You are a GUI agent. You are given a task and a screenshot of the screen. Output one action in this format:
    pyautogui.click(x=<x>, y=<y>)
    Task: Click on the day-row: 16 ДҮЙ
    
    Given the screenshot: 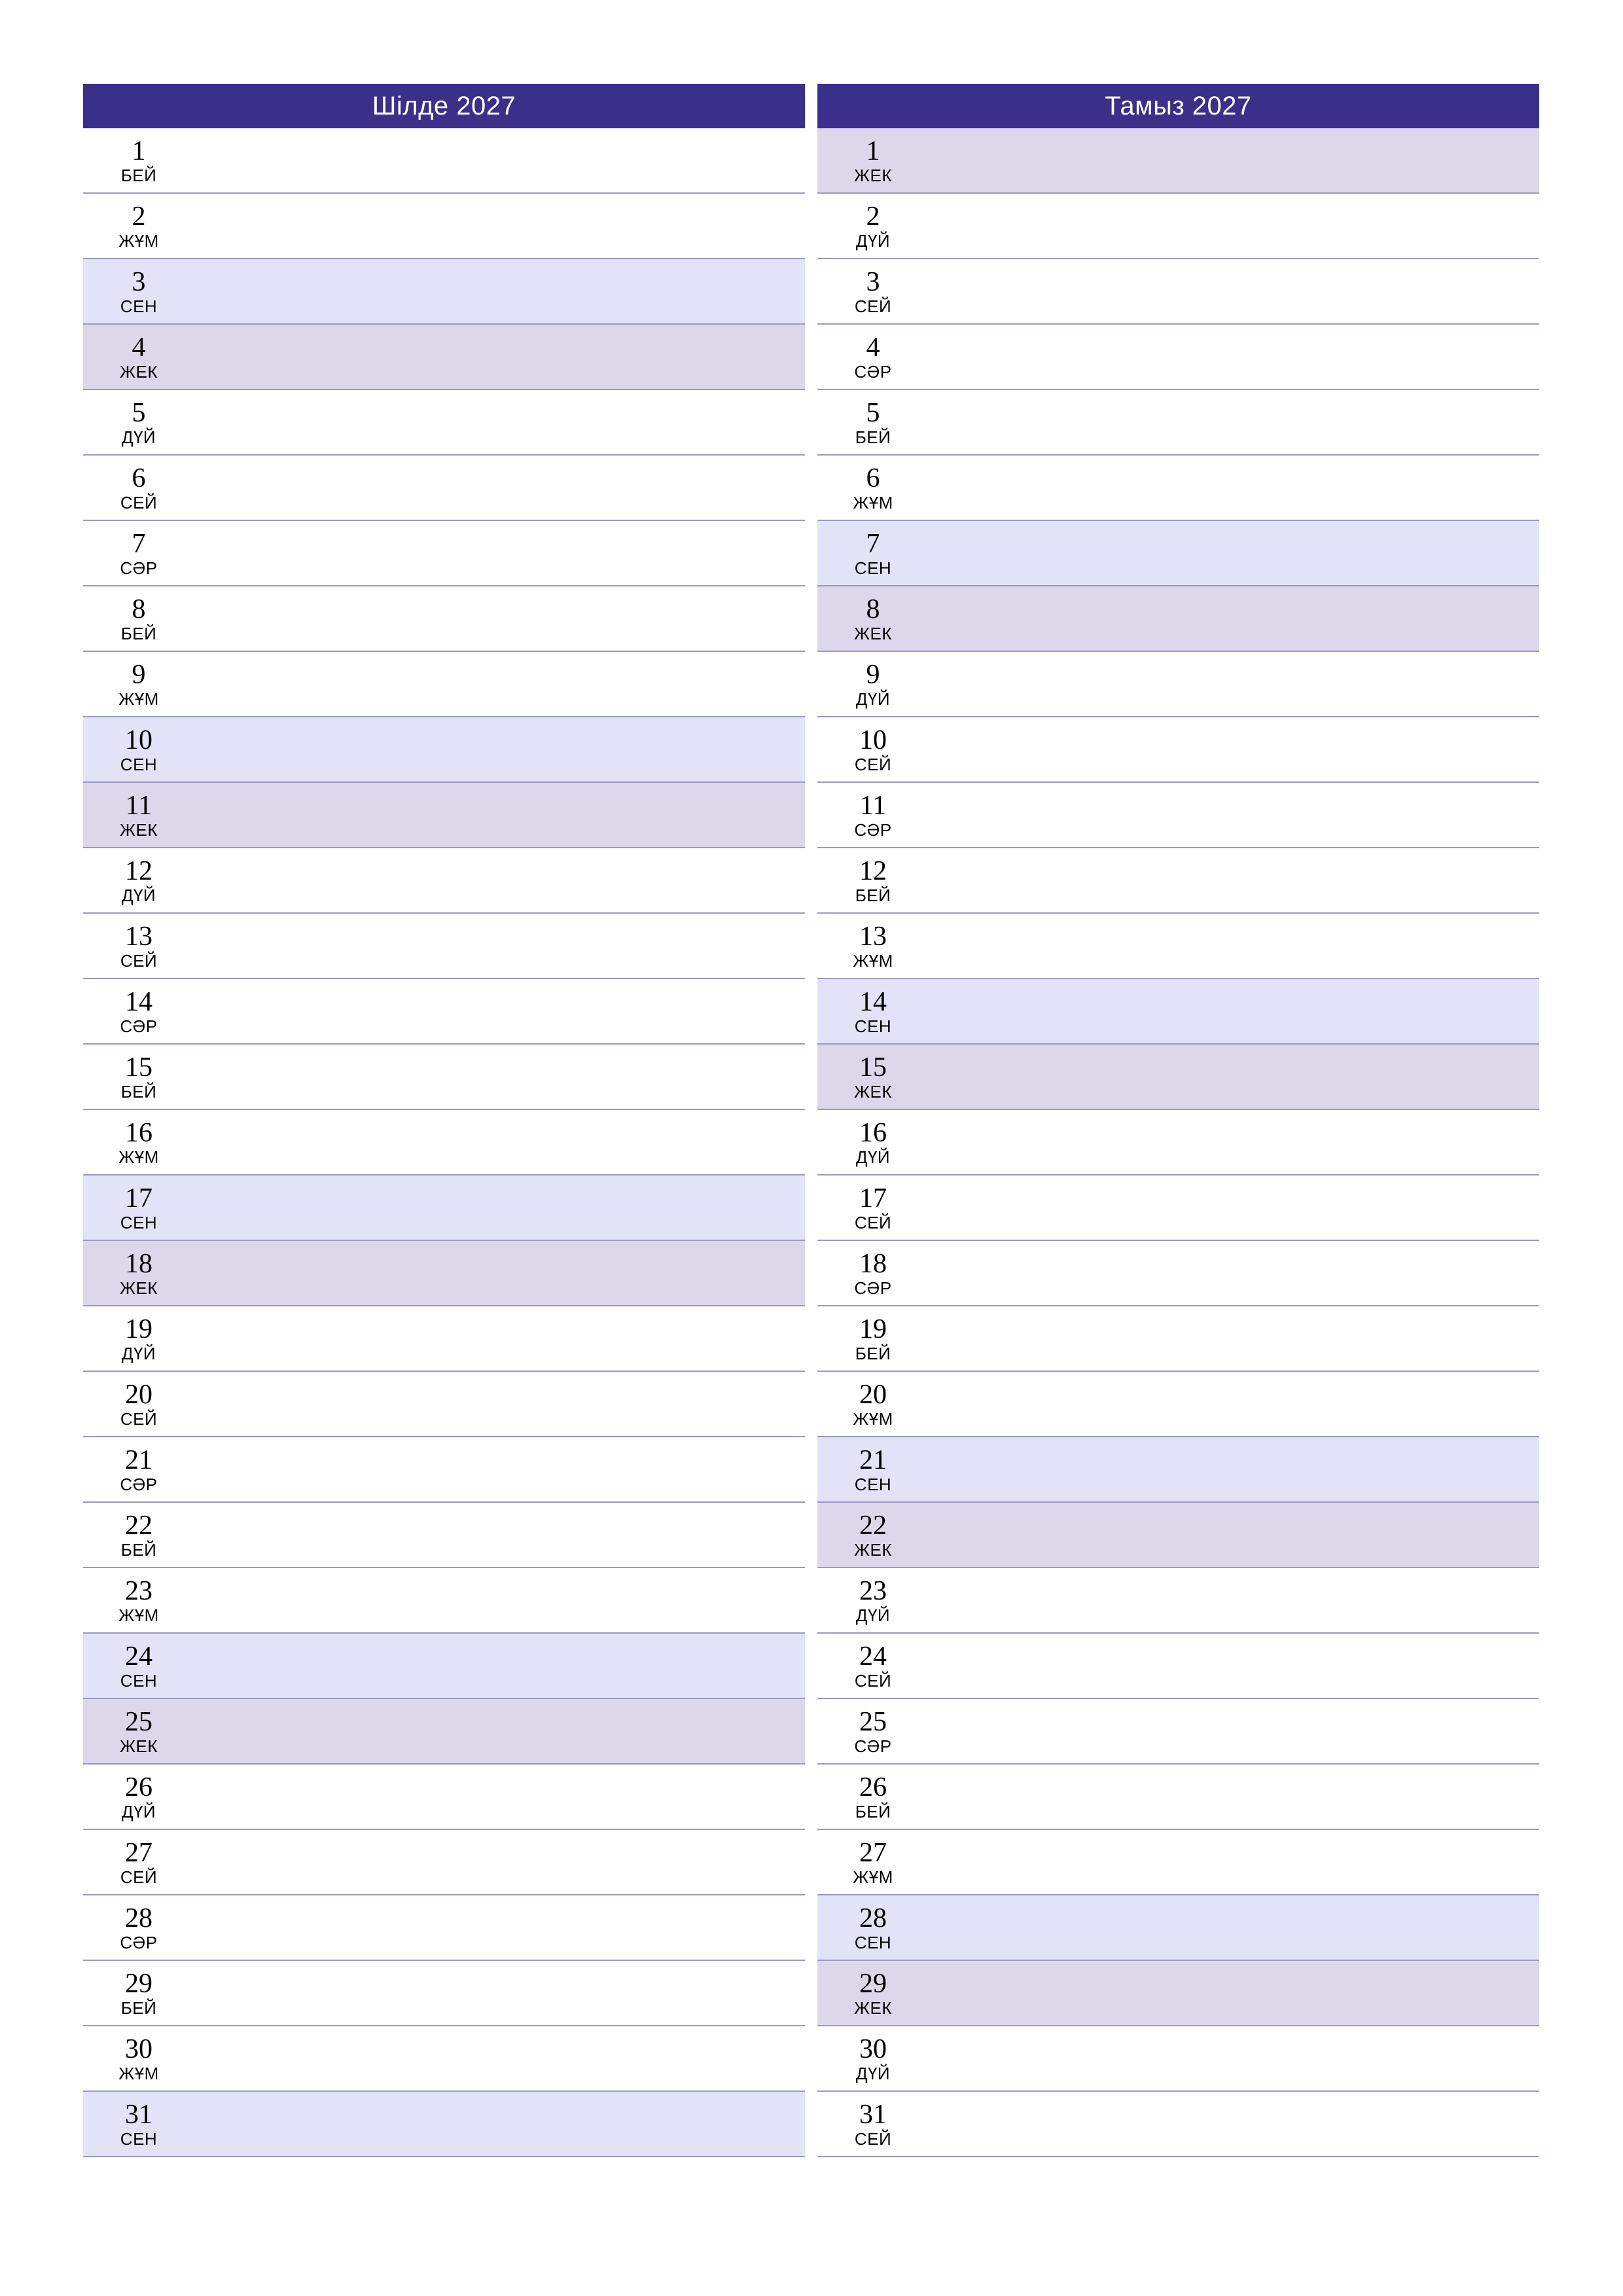 What is the action you would take?
    pyautogui.click(x=1178, y=1142)
    